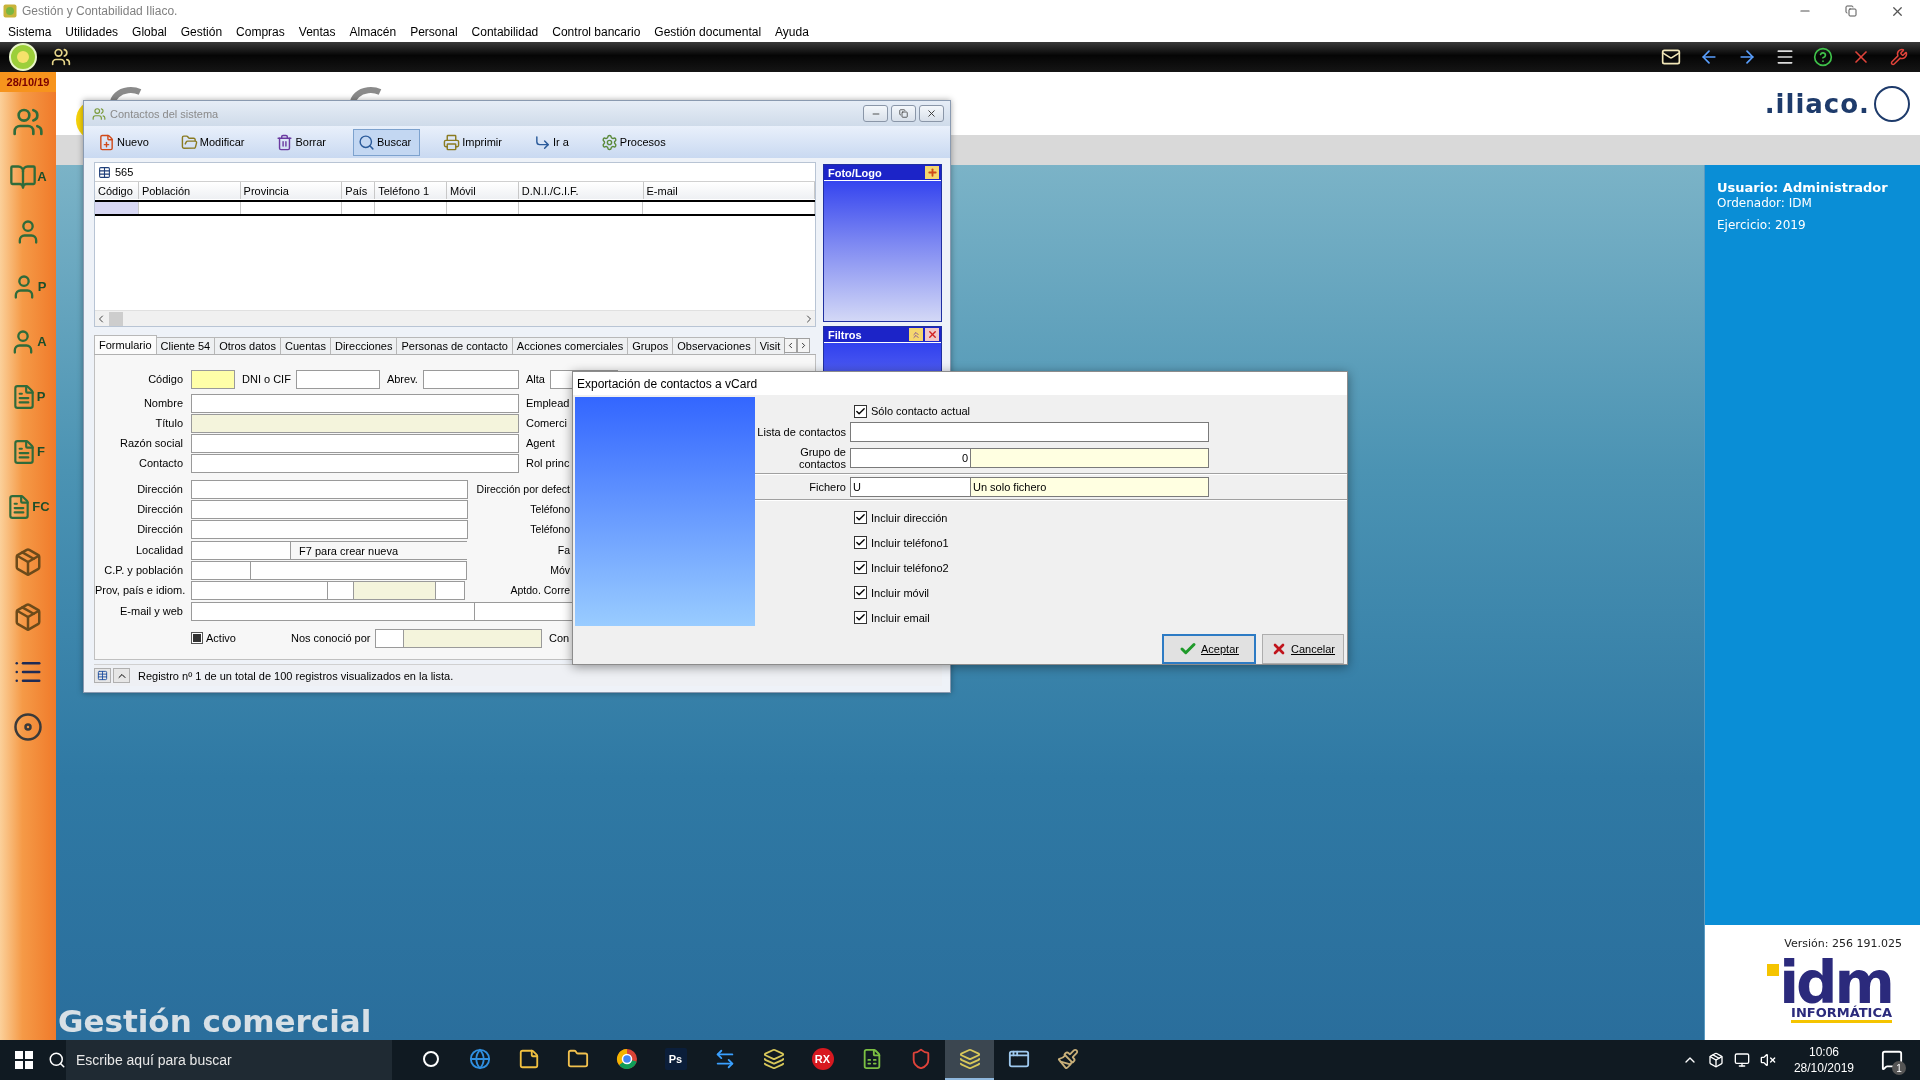 This screenshot has width=1920, height=1080. Describe the element at coordinates (804, 345) in the screenshot. I see `scroll-right-button` at that location.